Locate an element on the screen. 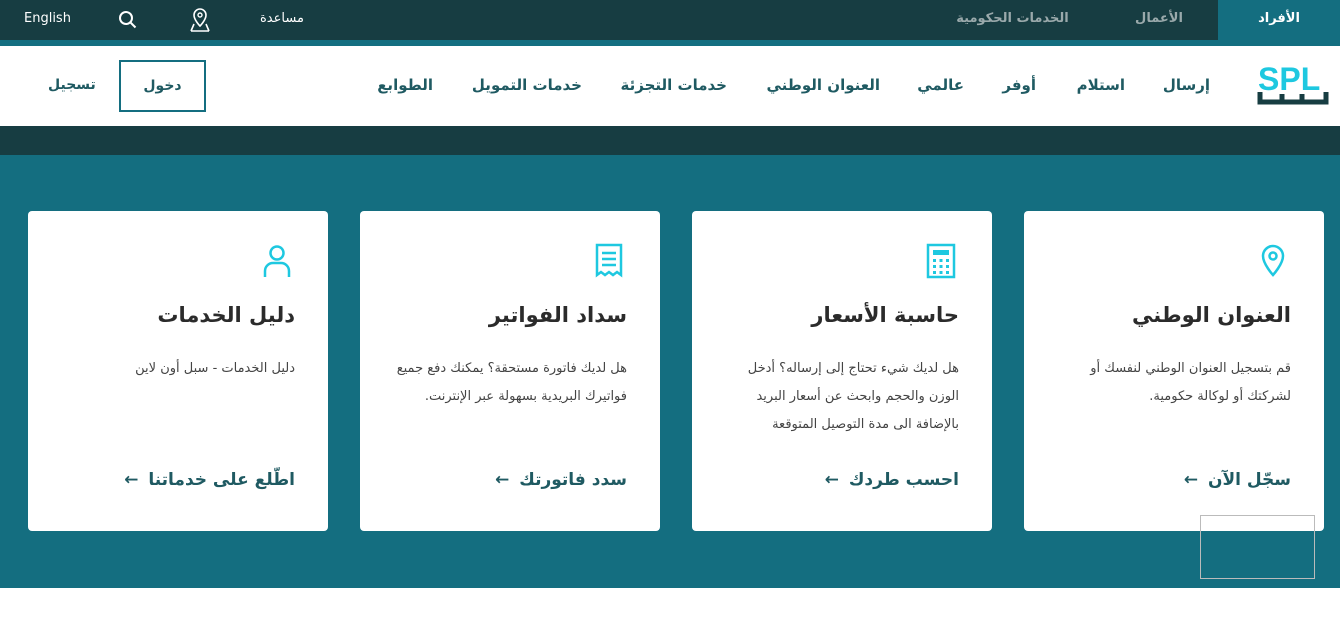 This screenshot has height=641, width=1340. login-button: دخول is located at coordinates (162, 86).